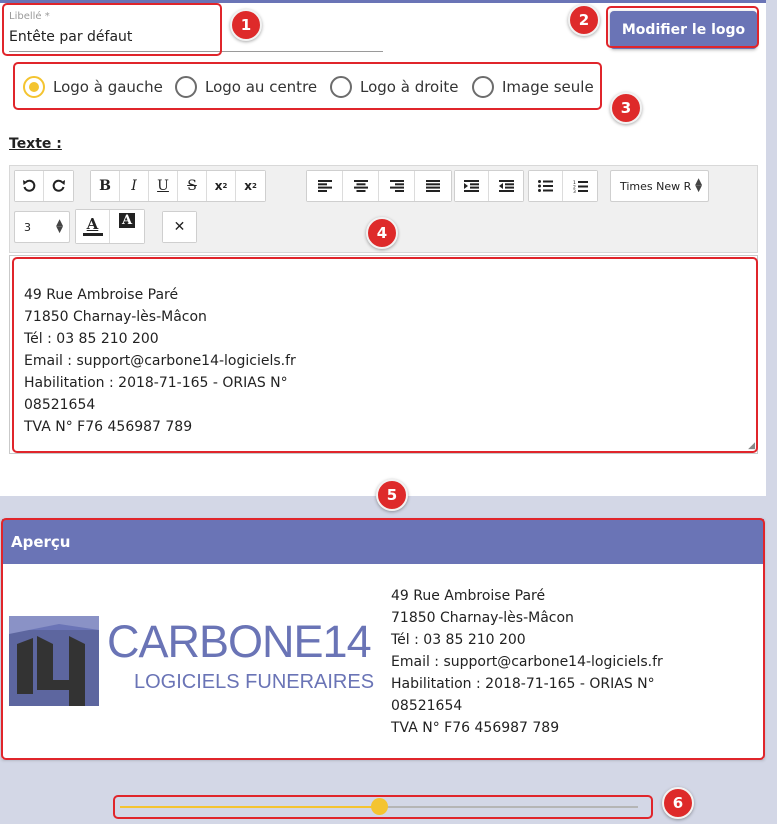 This screenshot has width=777, height=824. What do you see at coordinates (580, 186) in the screenshot?
I see `numbered-list-icon: 123` at bounding box center [580, 186].